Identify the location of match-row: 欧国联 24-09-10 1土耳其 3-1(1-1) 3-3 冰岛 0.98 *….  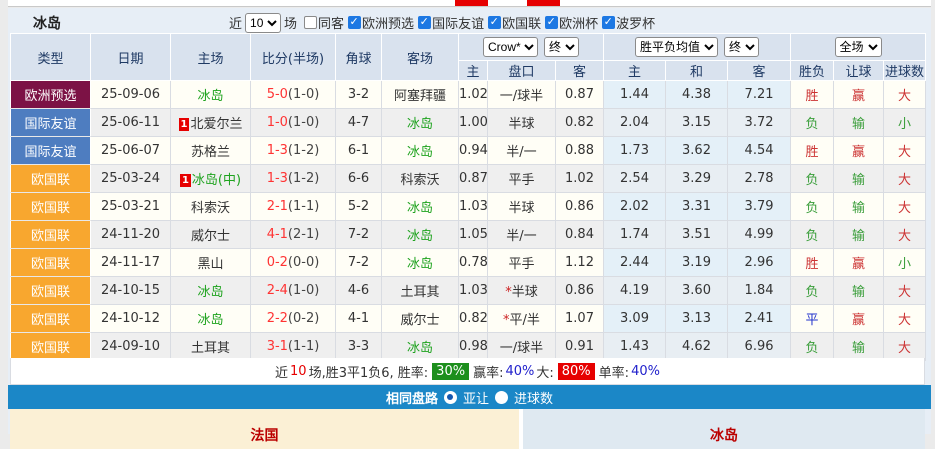
(468, 346).